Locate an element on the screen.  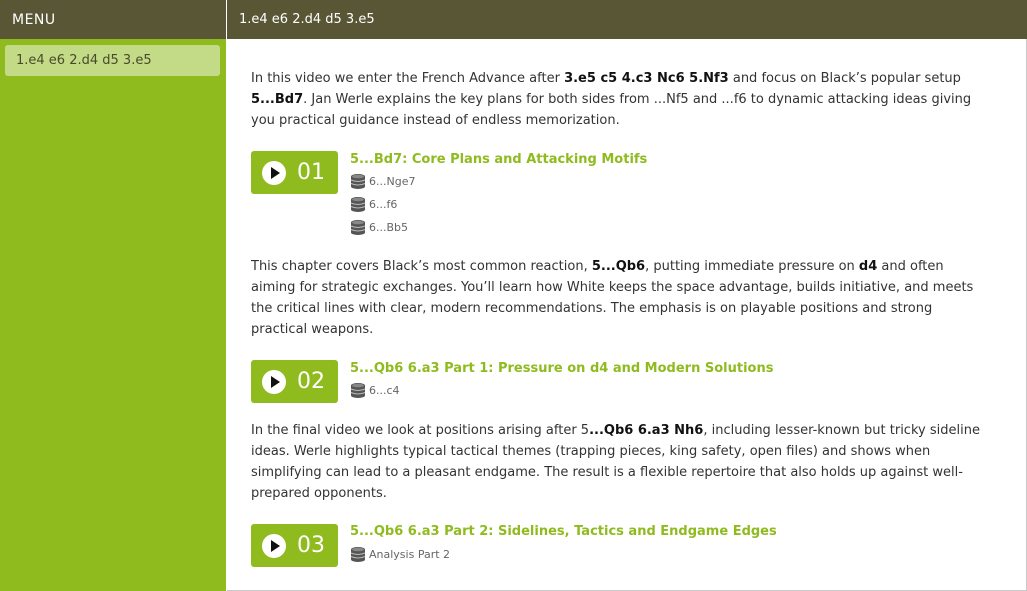
game-link: 6...Nge7 is located at coordinates (382, 183).